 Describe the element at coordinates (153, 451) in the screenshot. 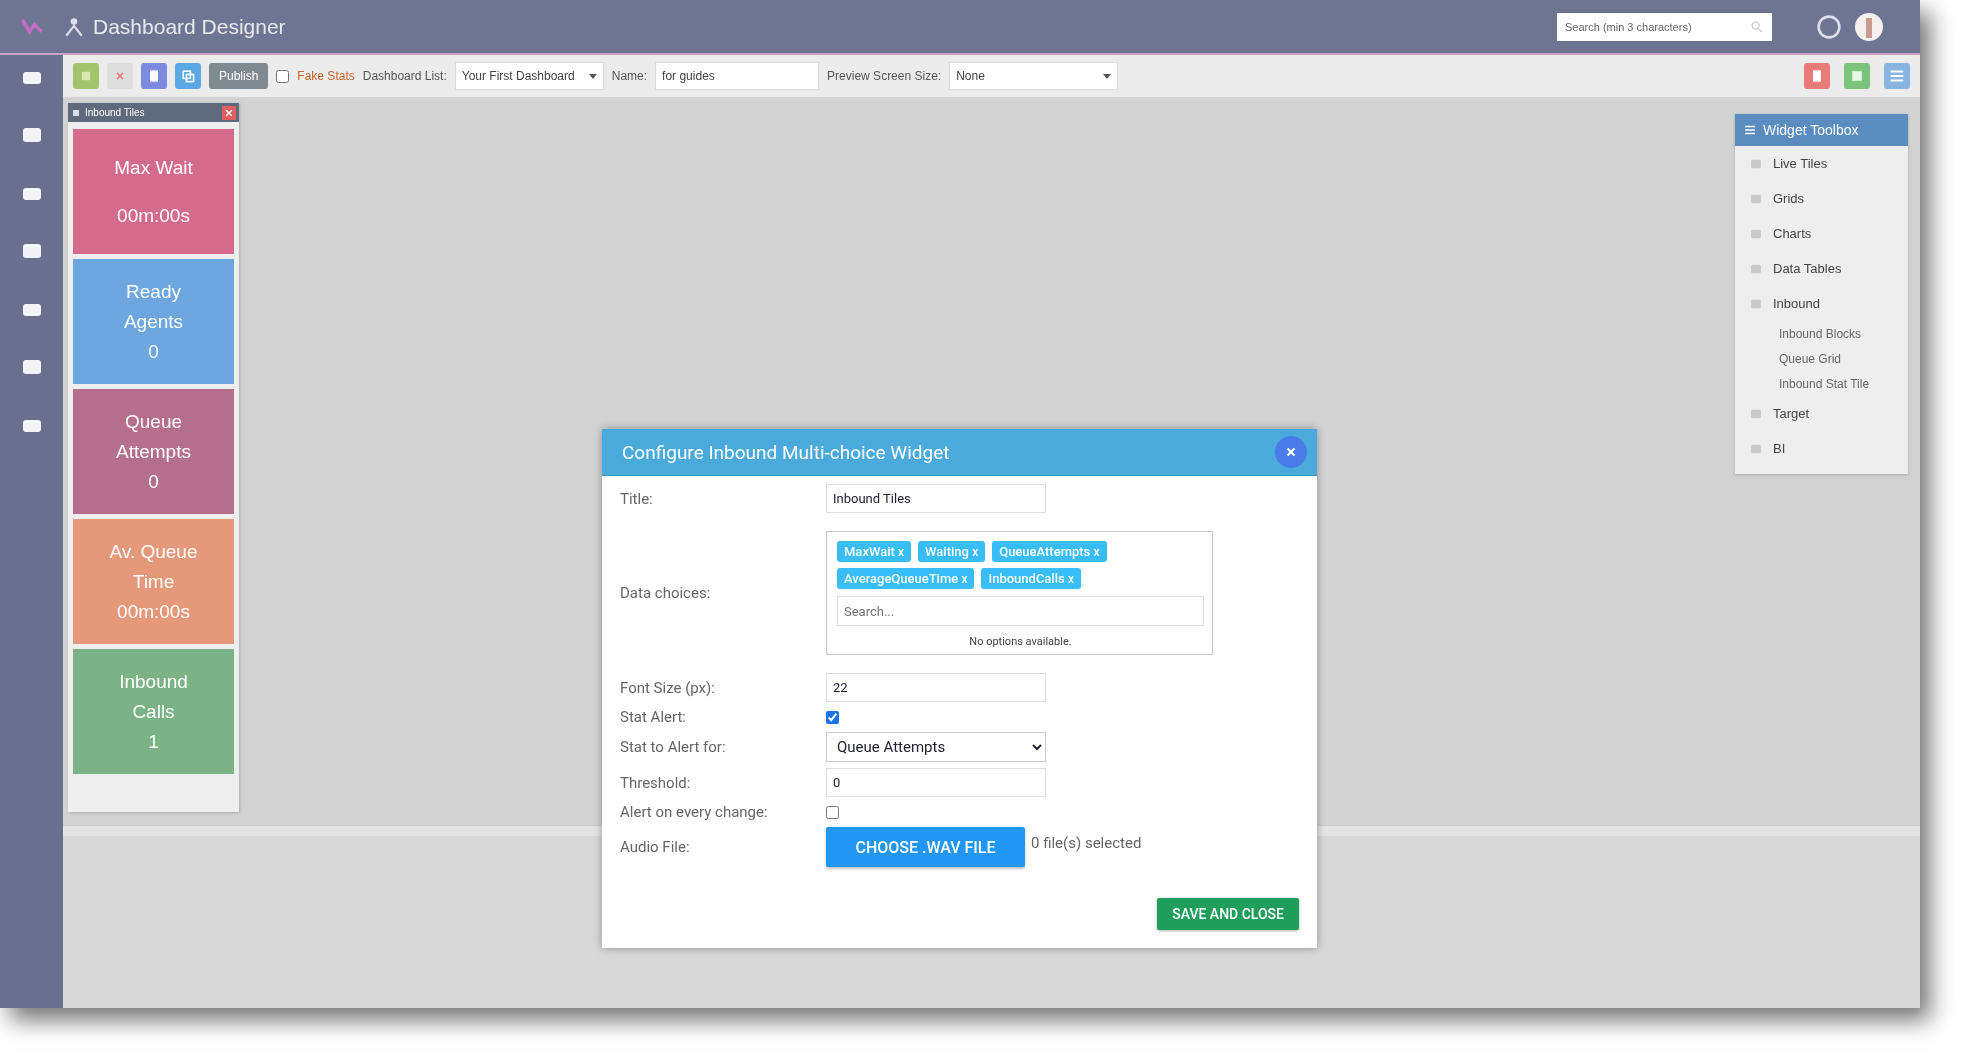

I see `tile-text: Attempts` at that location.